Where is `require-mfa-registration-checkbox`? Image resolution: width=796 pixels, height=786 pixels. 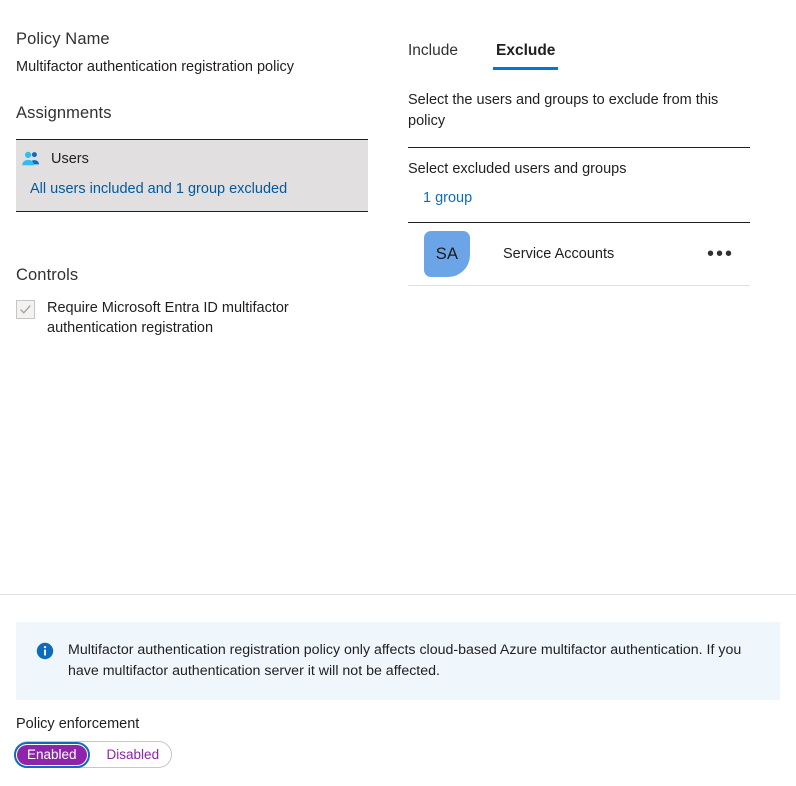 require-mfa-registration-checkbox is located at coordinates (25, 309).